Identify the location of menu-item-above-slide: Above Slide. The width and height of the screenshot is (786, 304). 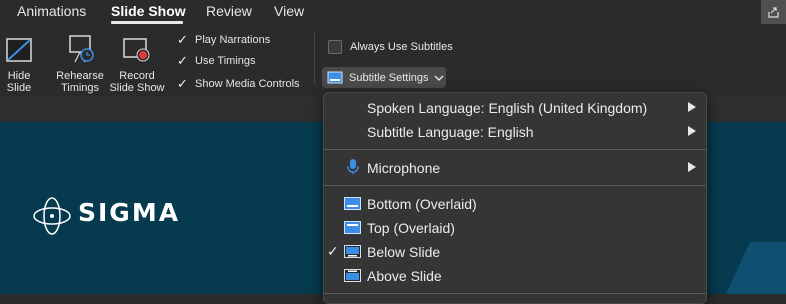
(515, 276).